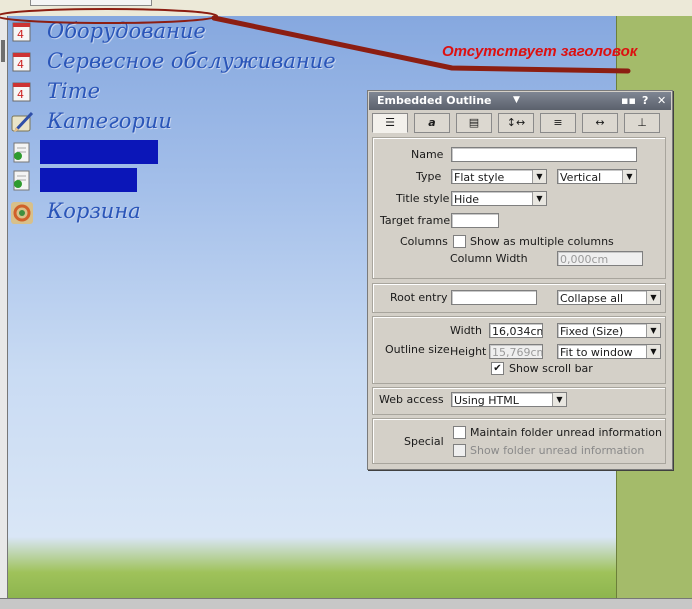 This screenshot has width=692, height=609. Describe the element at coordinates (390, 123) in the screenshot. I see `outline-info-icon: ☰` at that location.